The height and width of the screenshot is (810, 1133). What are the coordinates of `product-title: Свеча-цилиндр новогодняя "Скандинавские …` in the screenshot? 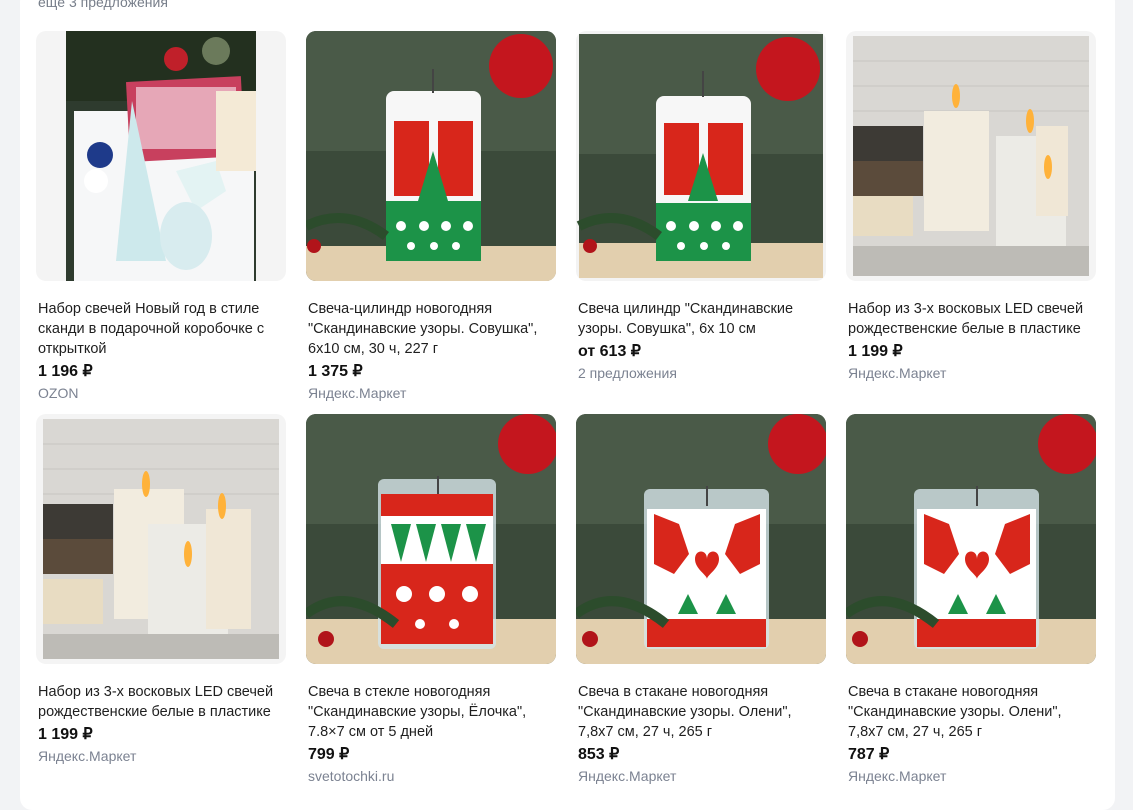 It's located at (431, 329).